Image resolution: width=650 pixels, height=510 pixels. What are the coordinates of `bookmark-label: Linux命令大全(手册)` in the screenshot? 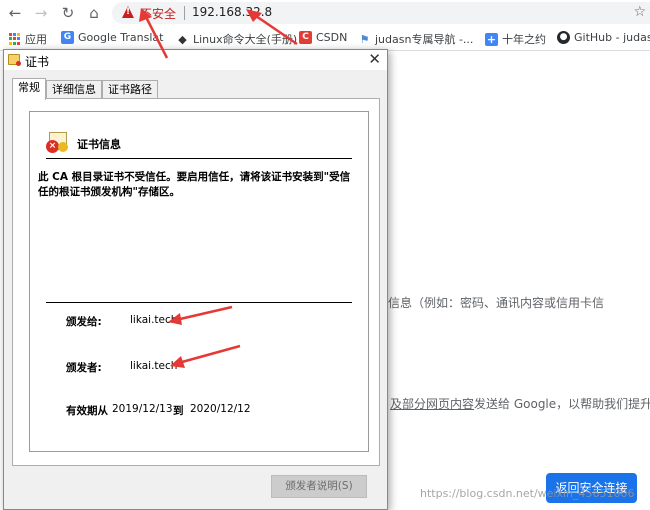 It's located at (245, 39).